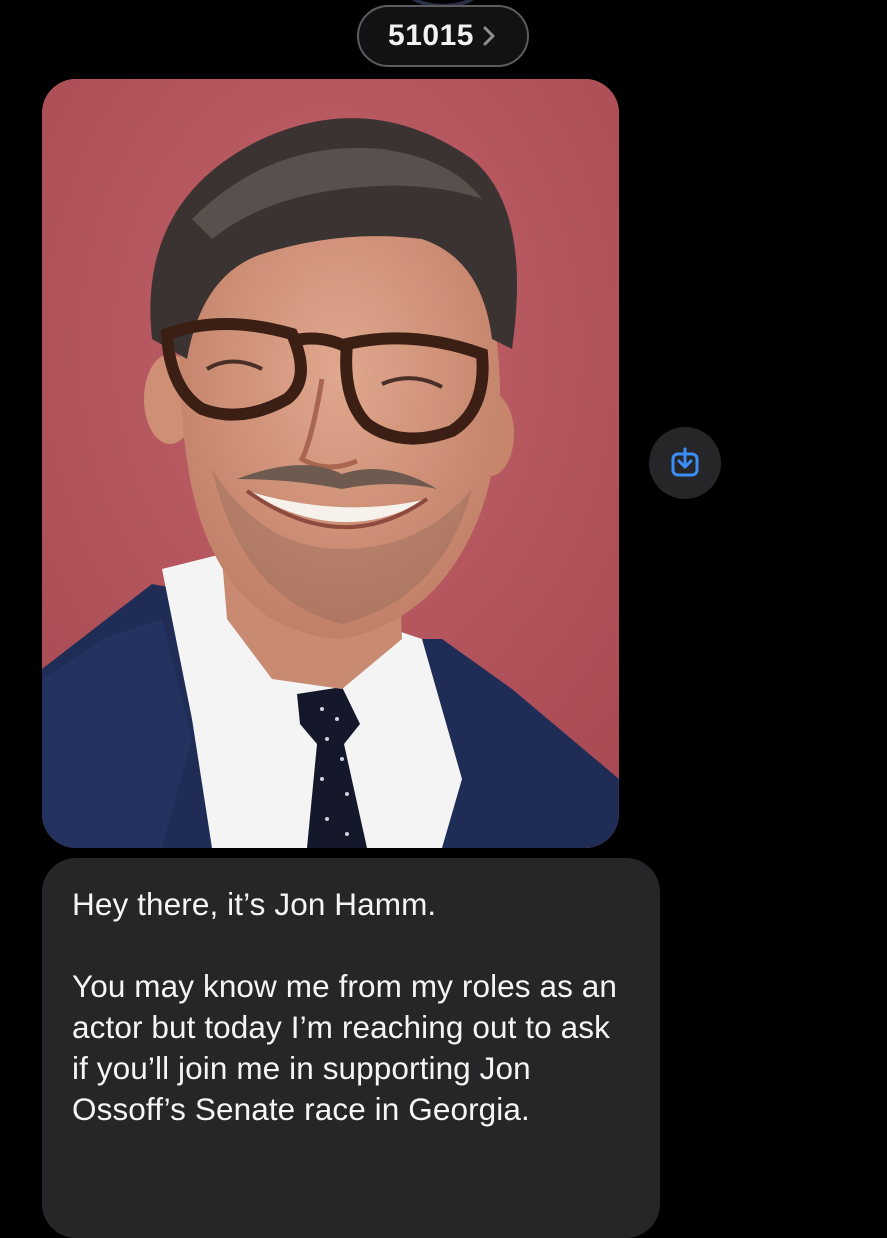 The image size is (887, 1238). What do you see at coordinates (254, 904) in the screenshot?
I see `message-paragraph: Hey there, it’s Jon Hamm.` at bounding box center [254, 904].